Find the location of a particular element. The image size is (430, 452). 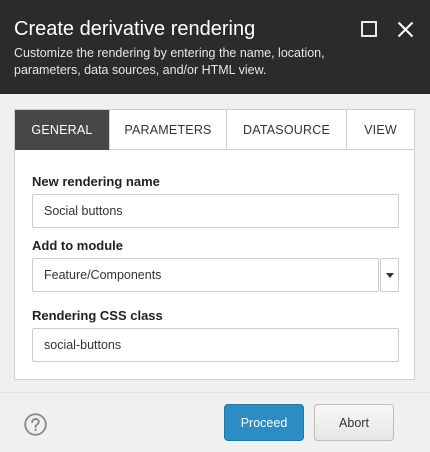

maximize-icon is located at coordinates (369, 29).